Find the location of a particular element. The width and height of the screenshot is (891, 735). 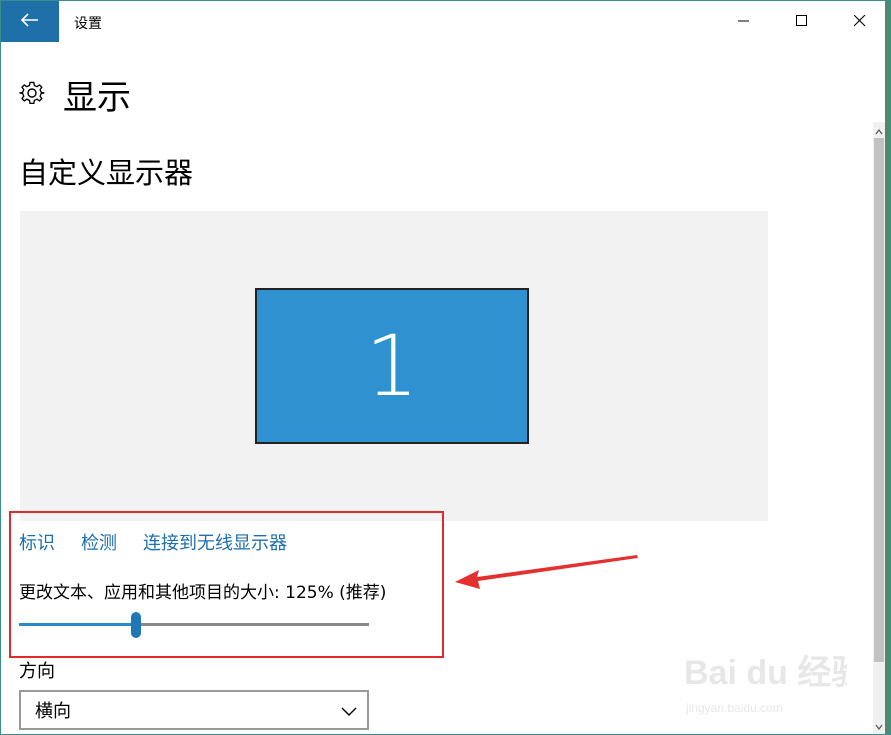

maximize-icon is located at coordinates (802, 21).